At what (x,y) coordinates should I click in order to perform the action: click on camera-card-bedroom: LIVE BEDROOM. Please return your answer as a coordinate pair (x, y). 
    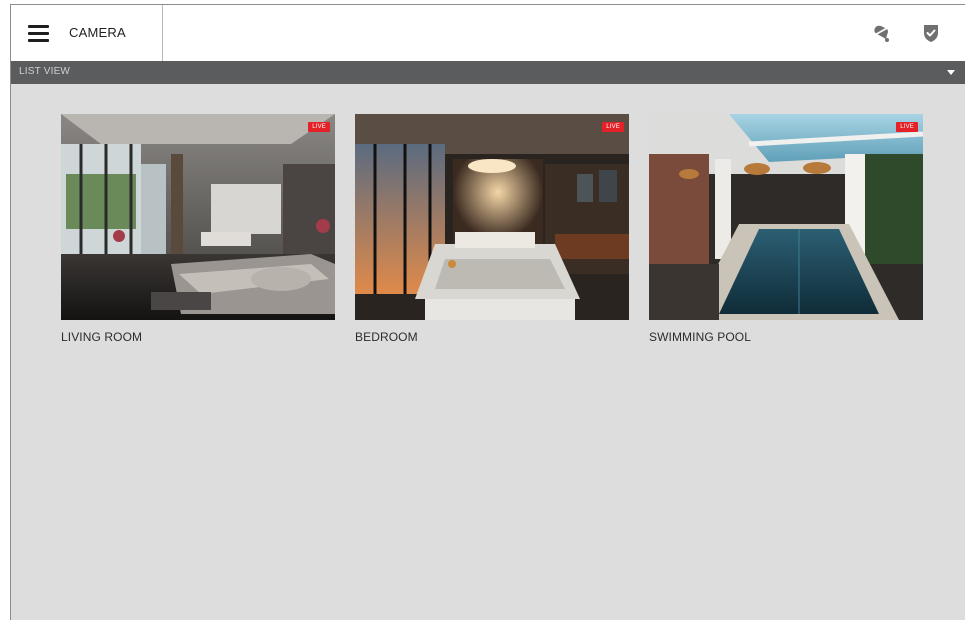
    Looking at the image, I should click on (492, 229).